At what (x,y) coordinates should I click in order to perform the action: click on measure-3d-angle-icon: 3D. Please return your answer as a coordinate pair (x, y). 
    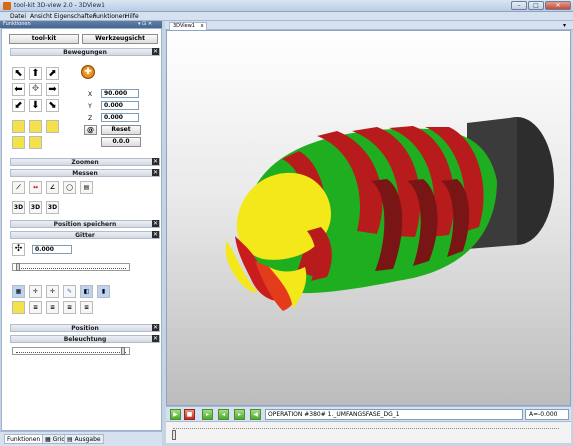
    Looking at the image, I should click on (52, 207).